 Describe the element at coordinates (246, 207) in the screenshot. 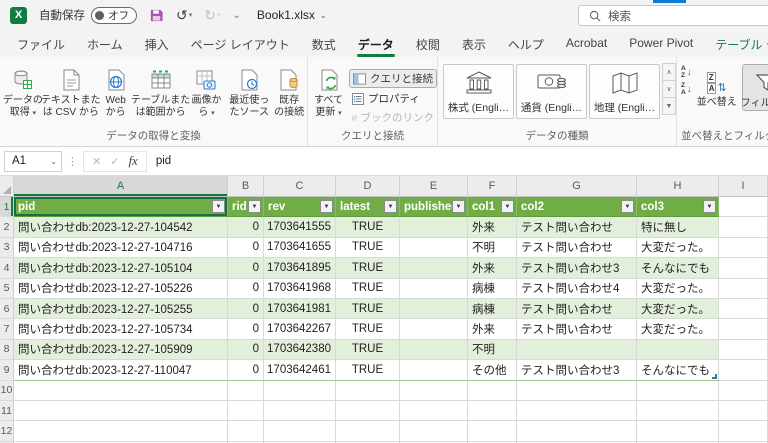

I see `cell-B1: rid ▼` at that location.